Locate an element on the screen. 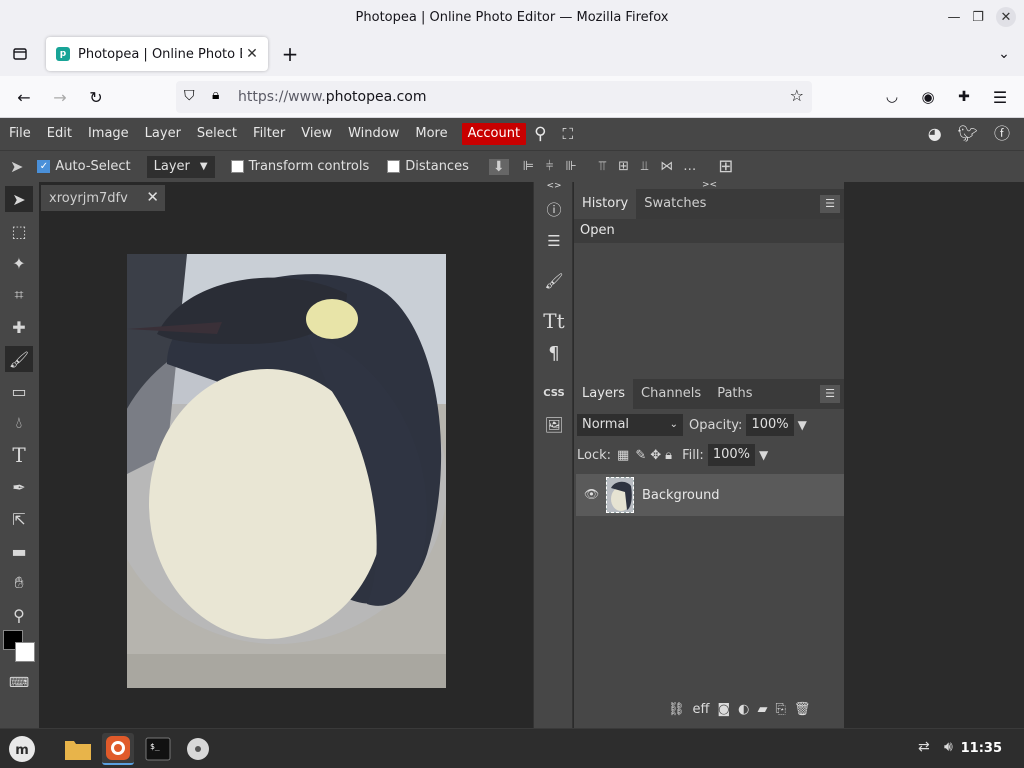 The width and height of the screenshot is (1024, 768). background-color-swatch is located at coordinates (25, 652).